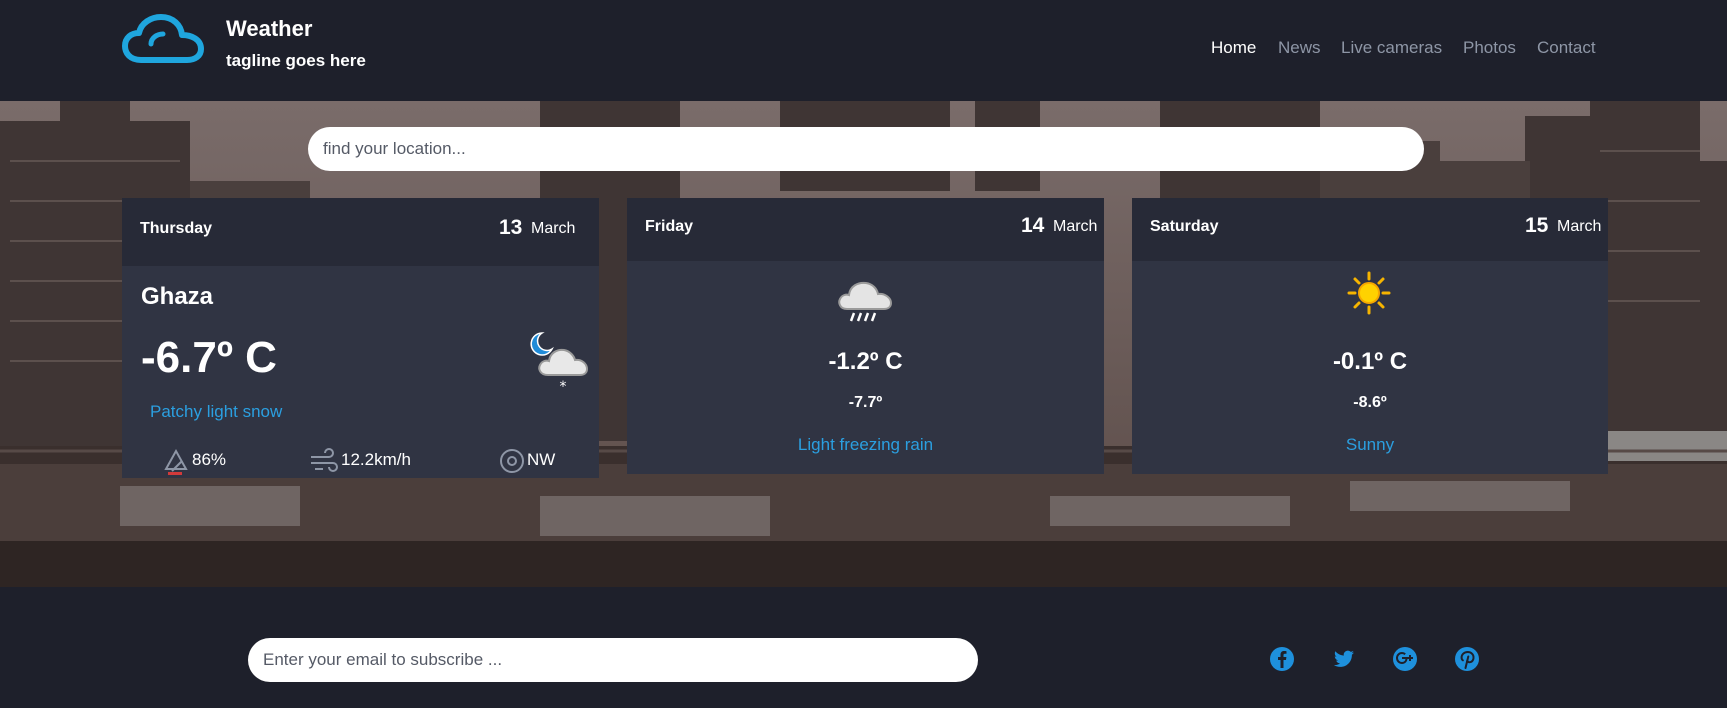 The height and width of the screenshot is (708, 1727). I want to click on forecast-low-temperature: -8.6º, so click(1370, 402).